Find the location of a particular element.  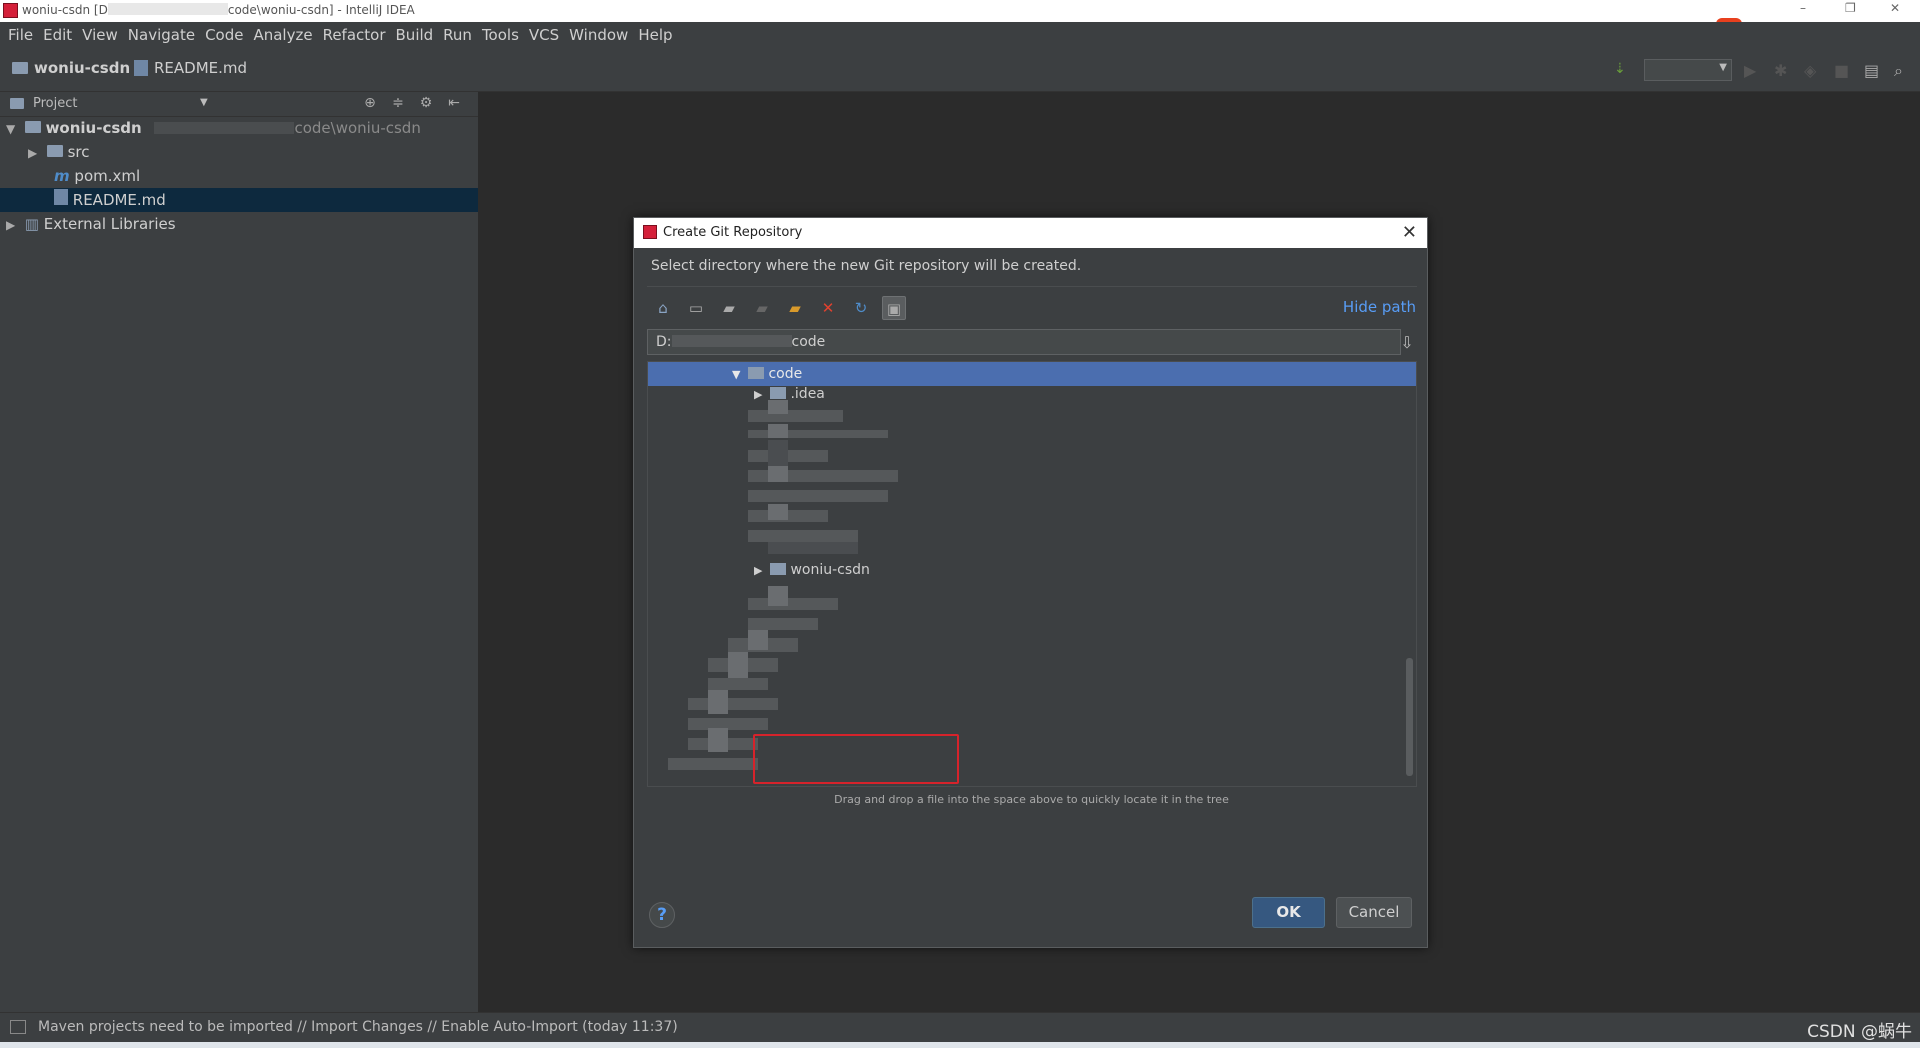

project-structure-icon: ▤ is located at coordinates (1873, 70).